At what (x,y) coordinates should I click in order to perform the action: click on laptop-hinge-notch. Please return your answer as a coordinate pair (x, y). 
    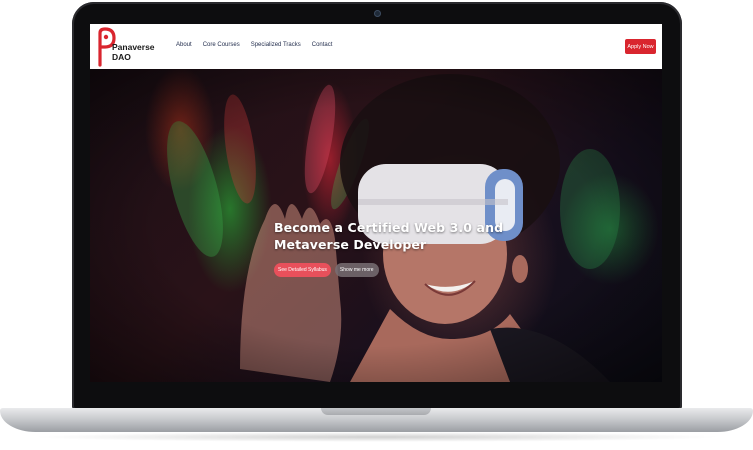
    Looking at the image, I should click on (376, 411).